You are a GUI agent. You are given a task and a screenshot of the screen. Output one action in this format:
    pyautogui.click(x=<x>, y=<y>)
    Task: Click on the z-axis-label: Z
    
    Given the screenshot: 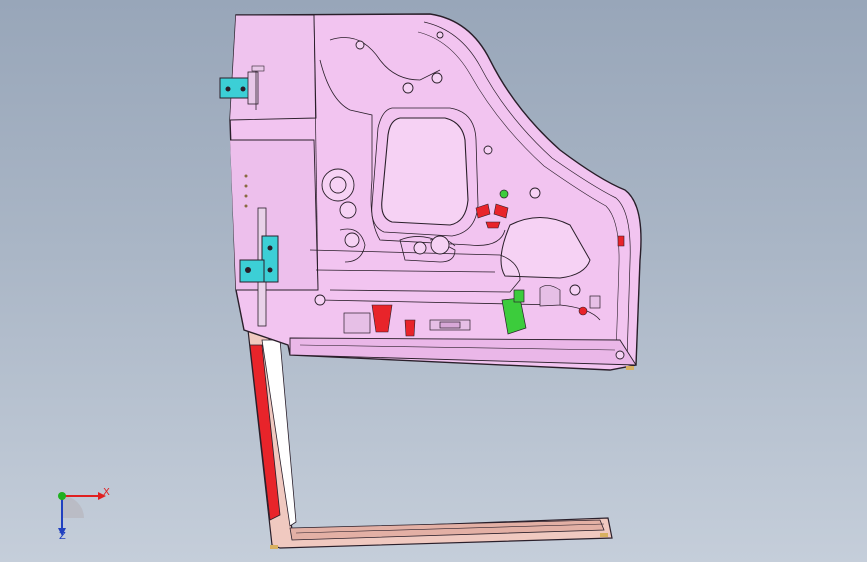 What is the action you would take?
    pyautogui.click(x=62, y=536)
    